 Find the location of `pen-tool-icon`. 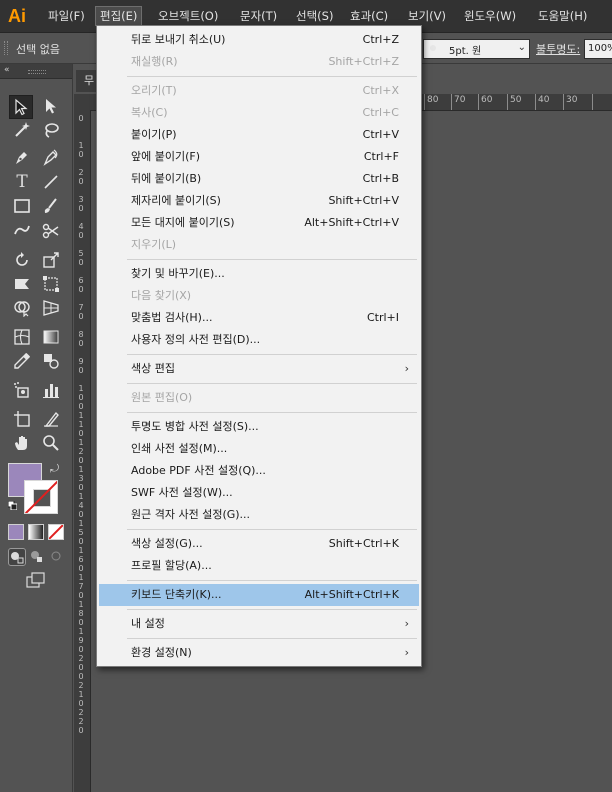

pen-tool-icon is located at coordinates (22, 157).